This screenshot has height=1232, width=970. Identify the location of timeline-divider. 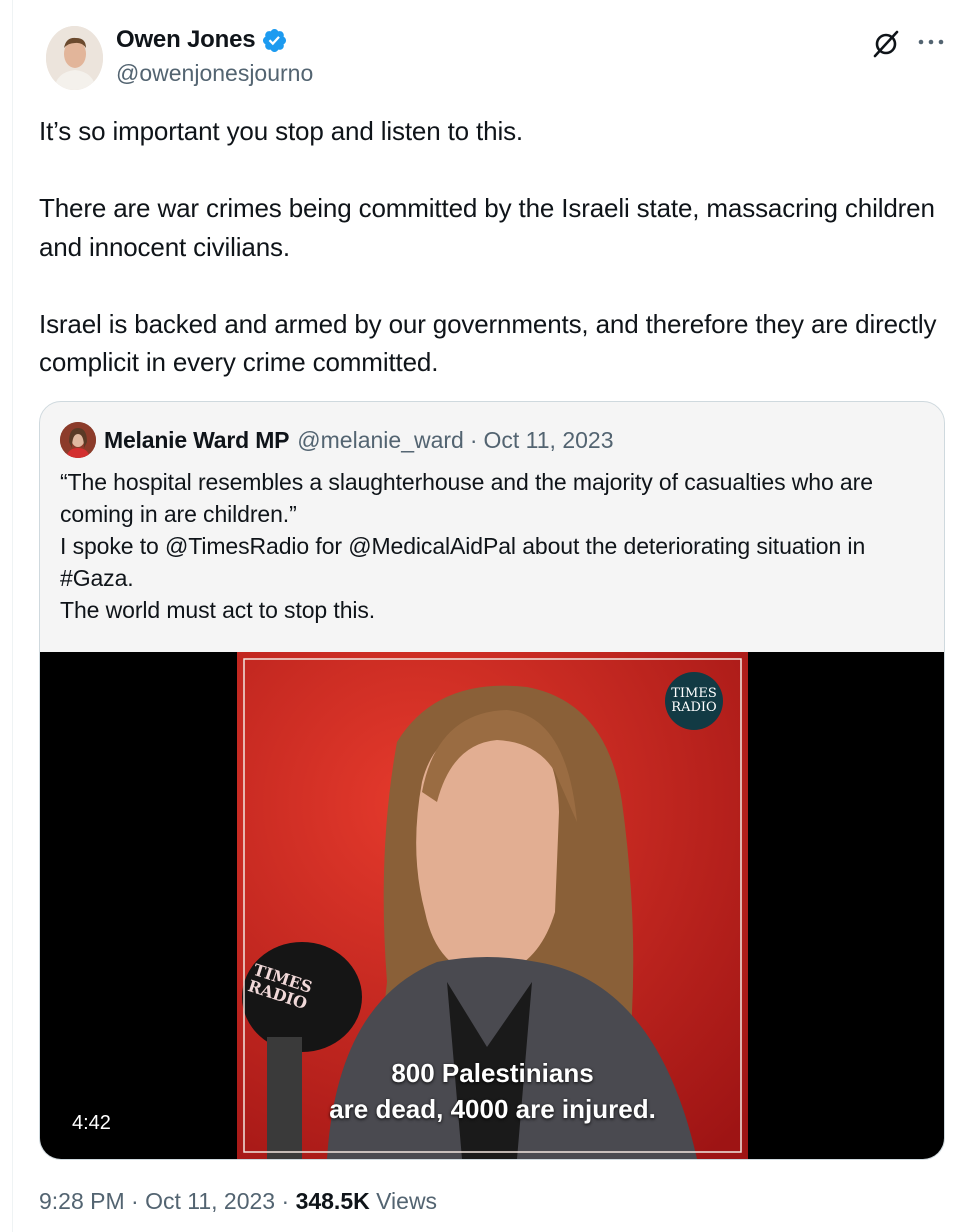
(12, 616).